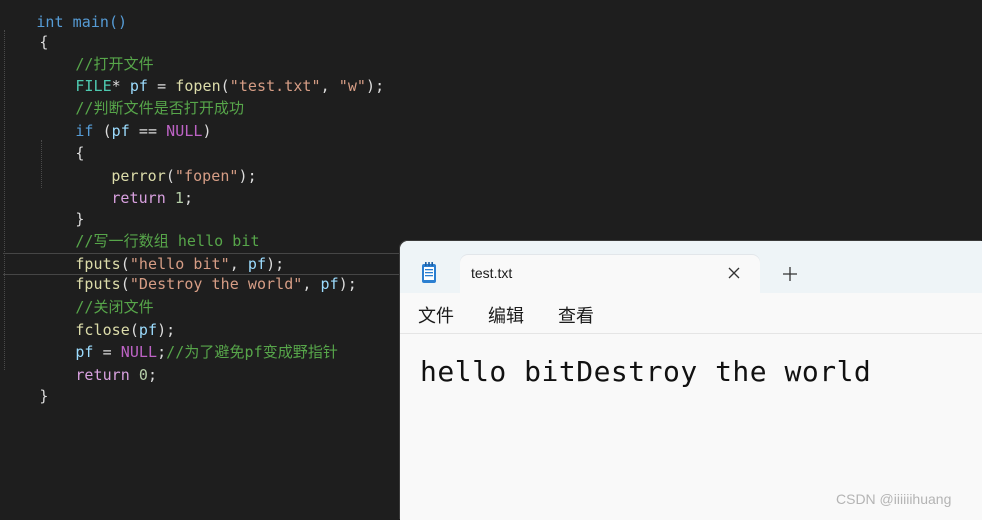 This screenshot has width=982, height=520. Describe the element at coordinates (138, 375) in the screenshot. I see `code-number: 0` at that location.